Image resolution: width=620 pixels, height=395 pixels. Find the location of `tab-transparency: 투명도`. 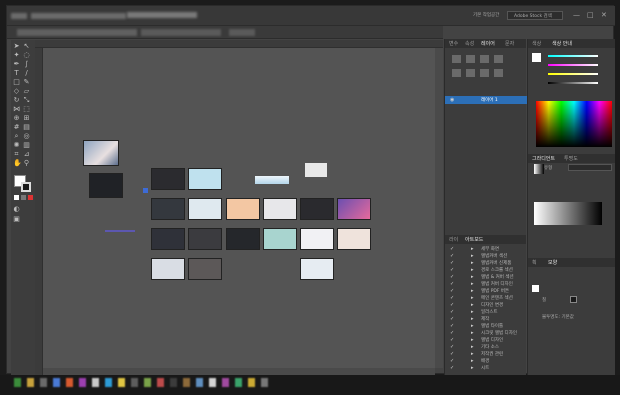

tab-transparency: 투명도 is located at coordinates (571, 158).